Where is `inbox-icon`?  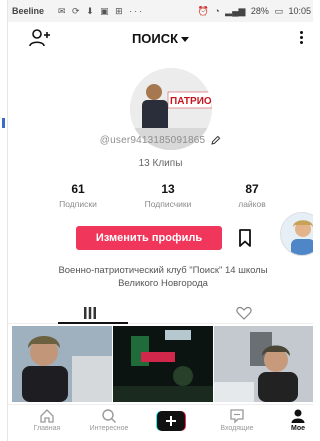
inbox-icon is located at coordinates (237, 416).